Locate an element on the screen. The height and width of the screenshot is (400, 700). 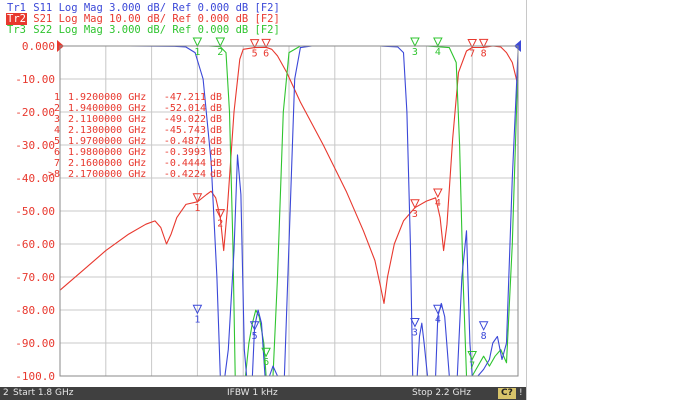
marker-frequency: 2.1700000 GHz is located at coordinates (107, 174).